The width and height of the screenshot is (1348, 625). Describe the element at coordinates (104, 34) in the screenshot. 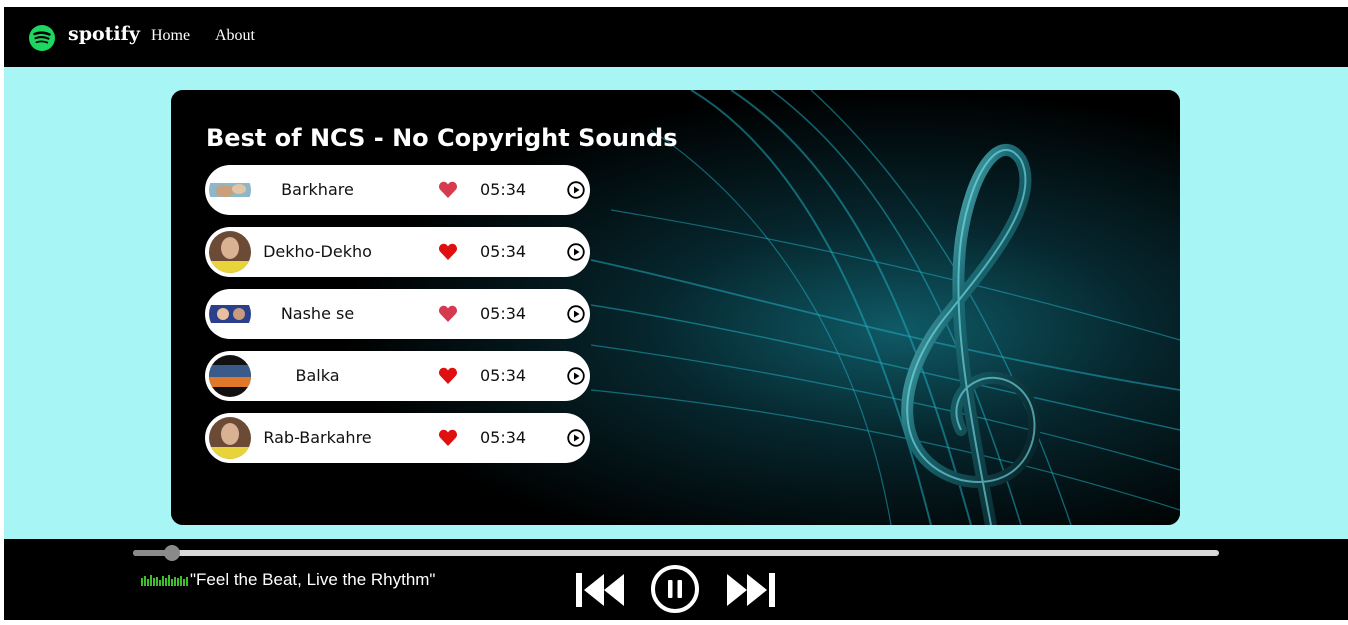

I see `brand-name: spotify` at that location.